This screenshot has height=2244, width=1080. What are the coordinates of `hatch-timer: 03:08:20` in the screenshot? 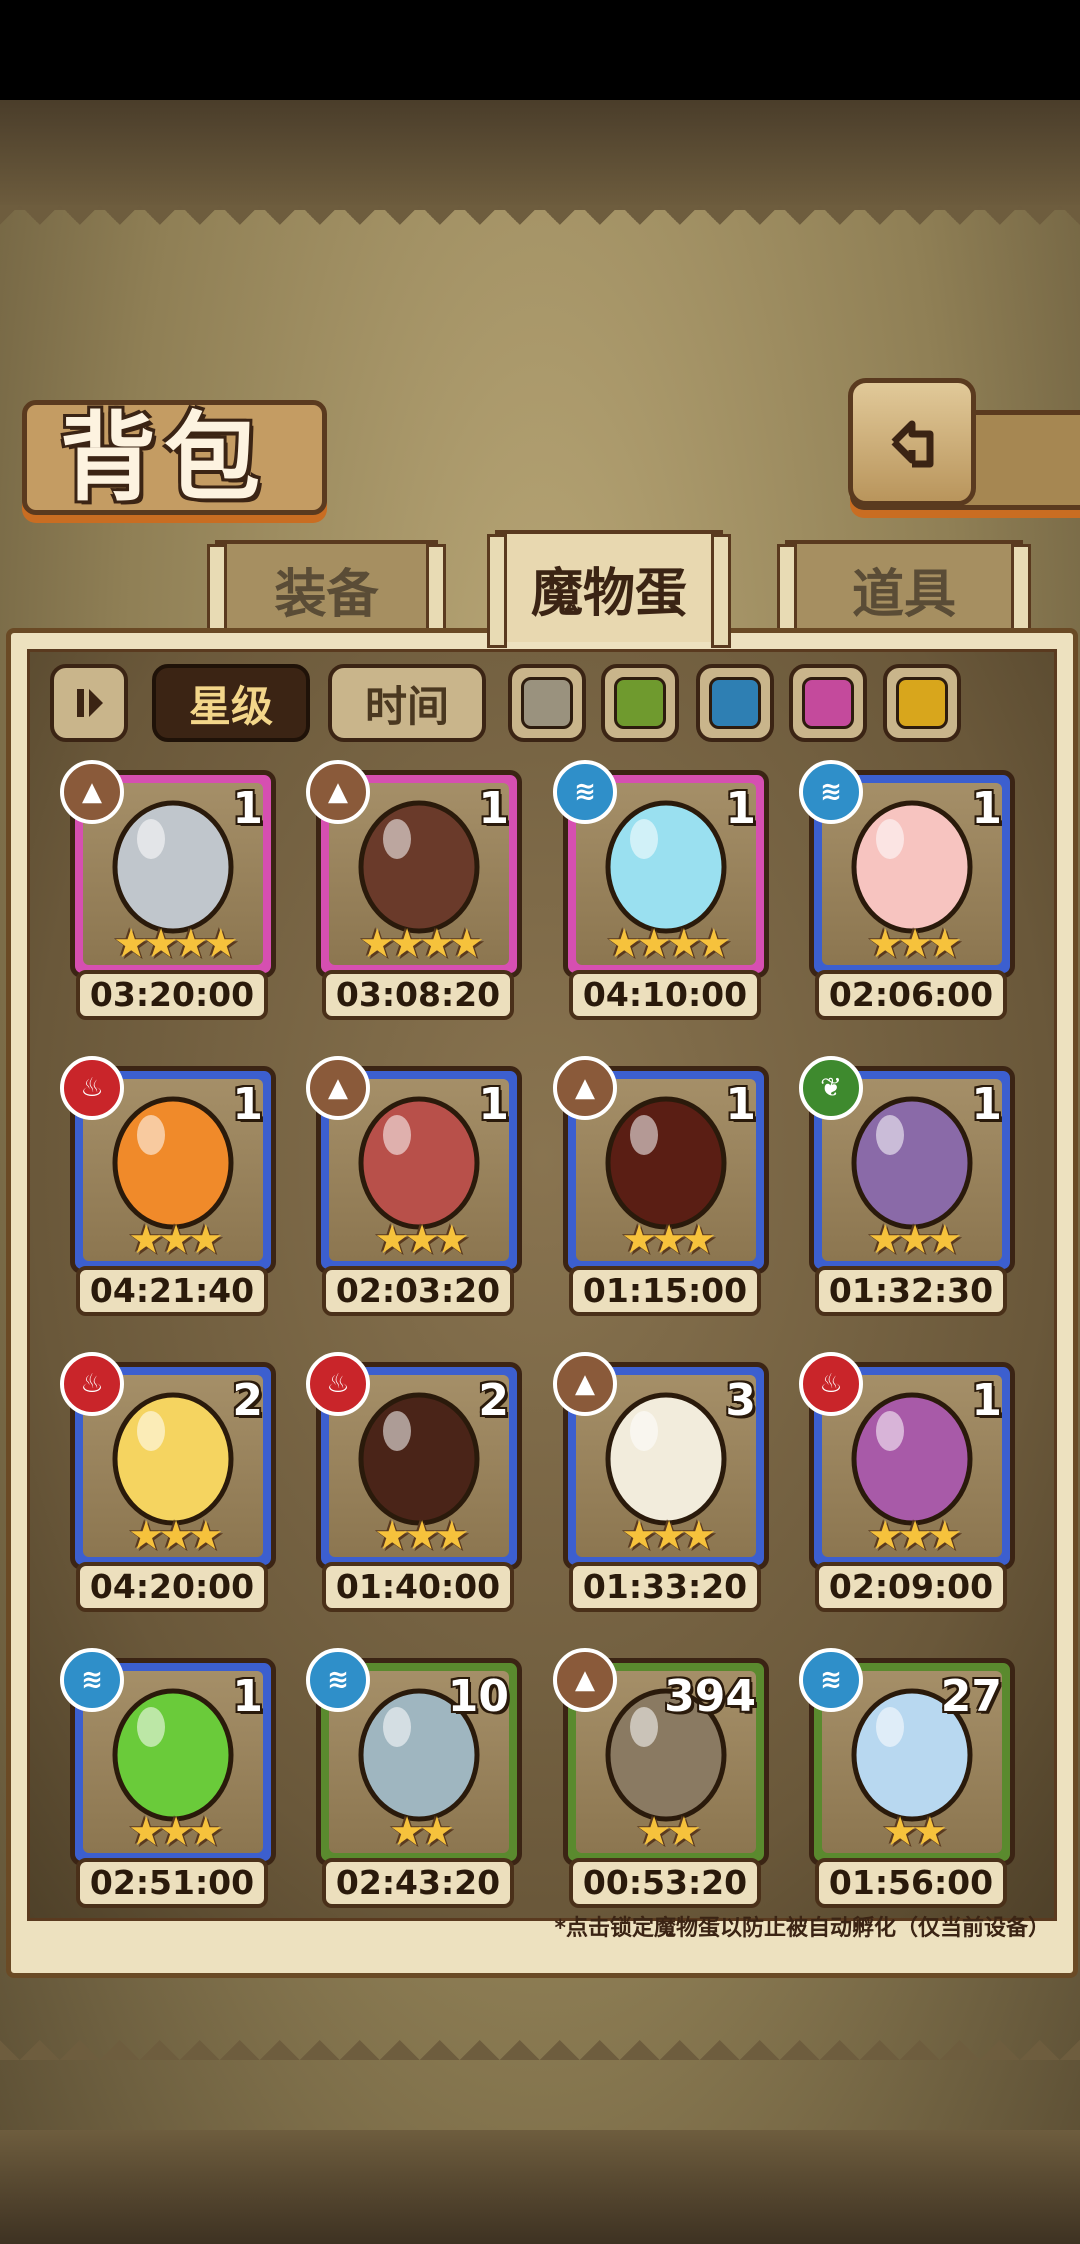 It's located at (418, 995).